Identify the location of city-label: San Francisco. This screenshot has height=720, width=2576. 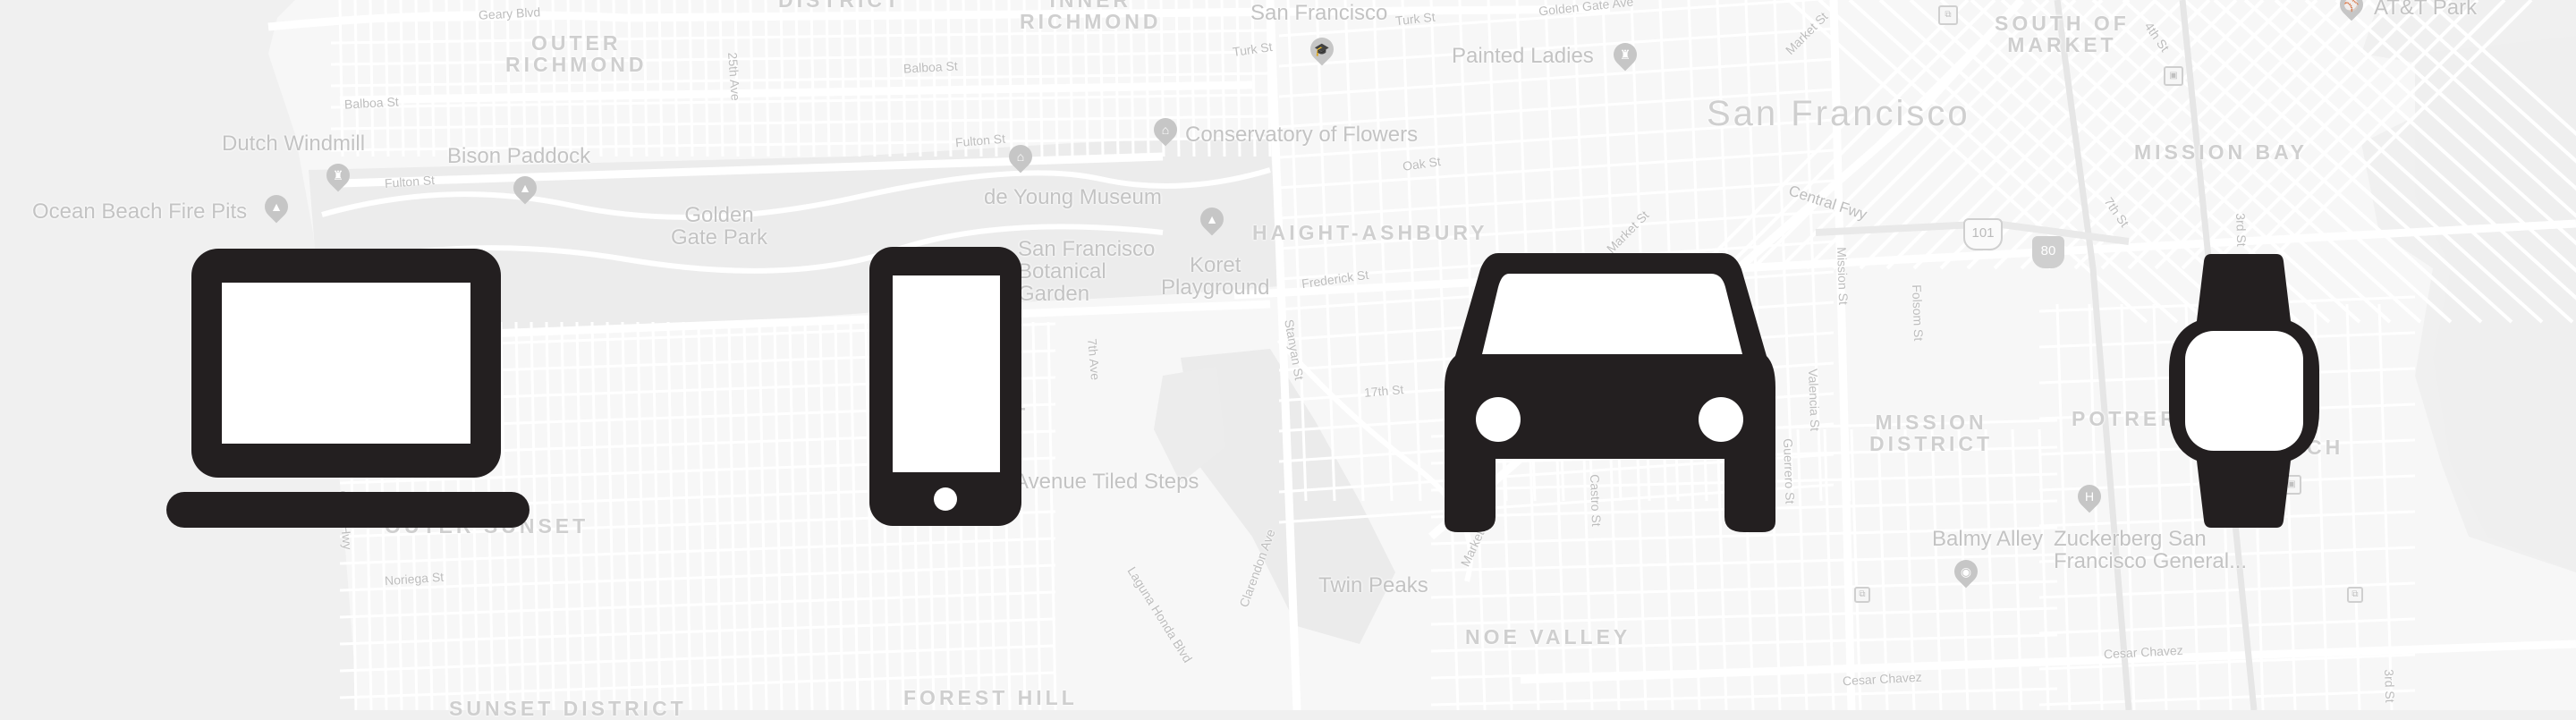
(1838, 113).